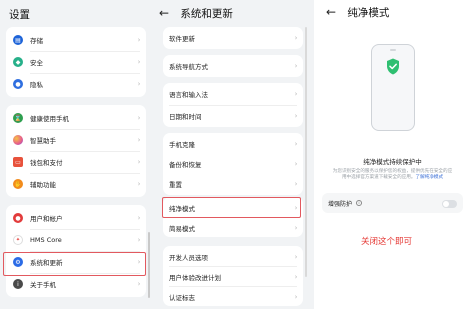 The image size is (471, 309). I want to click on system-item-label: 认证标志, so click(182, 297).